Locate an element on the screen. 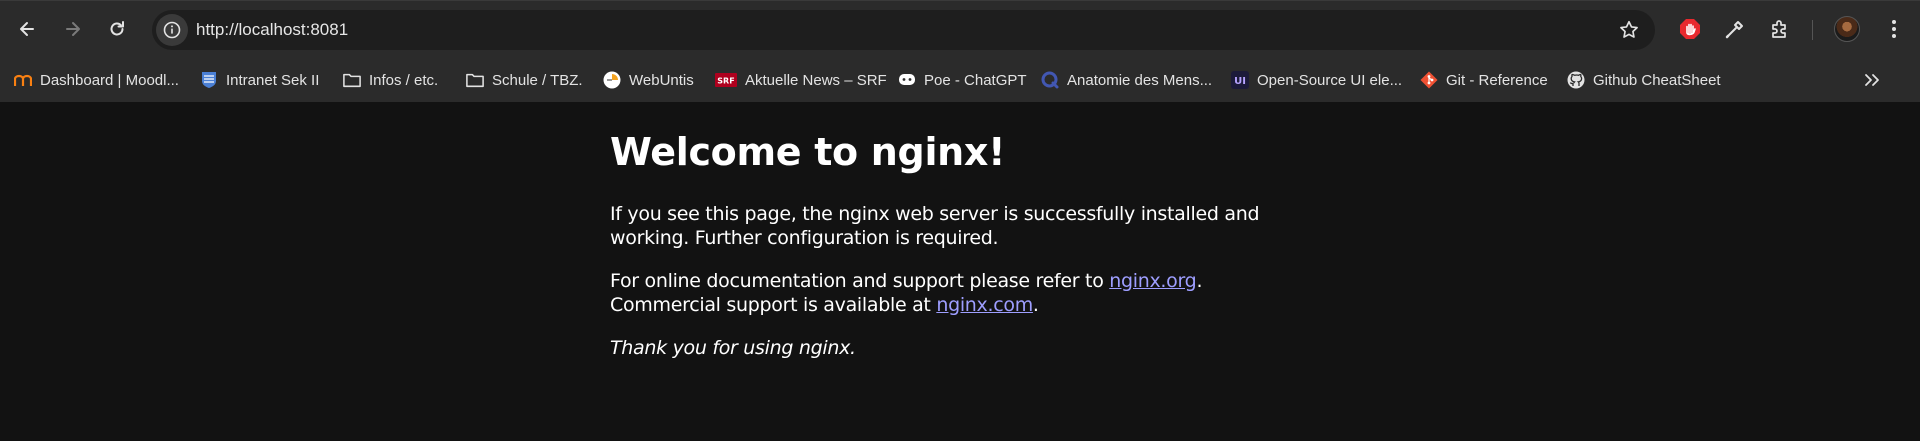  more-vertical-icon is located at coordinates (1894, 29).